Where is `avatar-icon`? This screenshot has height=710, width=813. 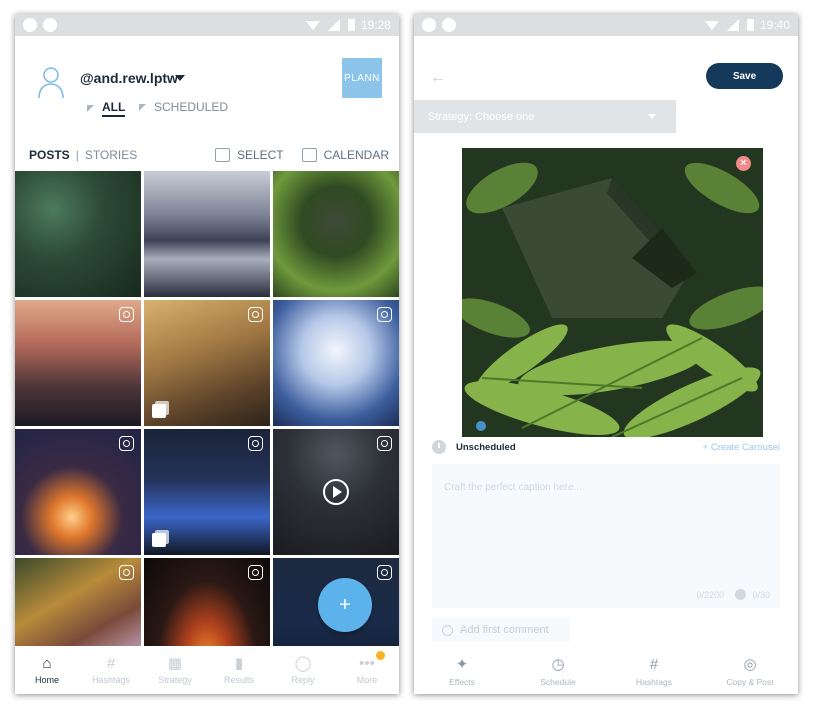 avatar-icon is located at coordinates (51, 82).